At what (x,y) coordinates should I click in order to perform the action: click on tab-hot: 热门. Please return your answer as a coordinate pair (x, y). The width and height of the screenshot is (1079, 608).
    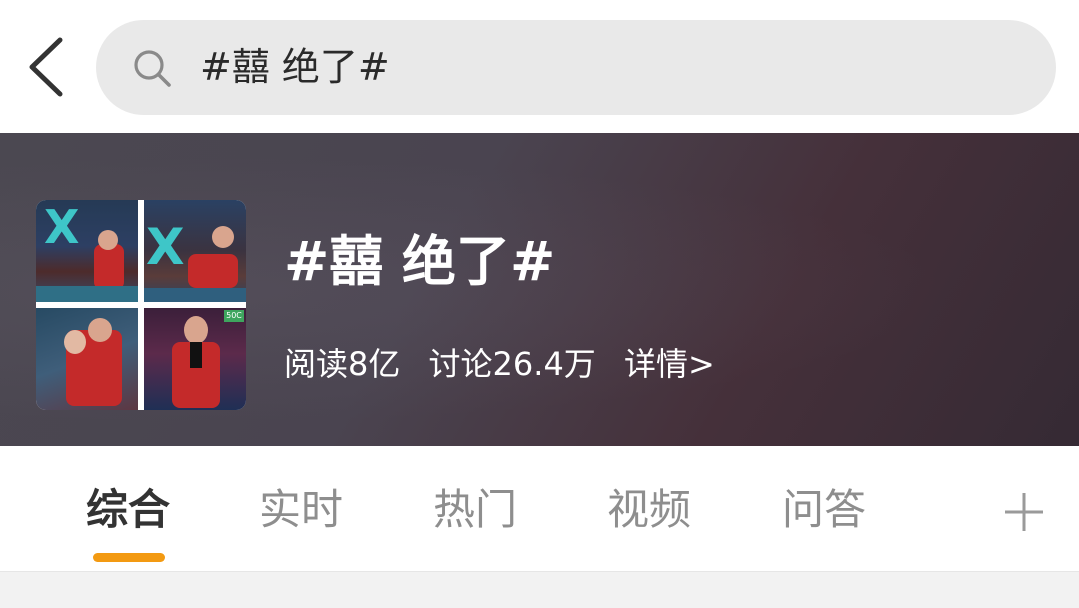
    Looking at the image, I should click on (475, 510).